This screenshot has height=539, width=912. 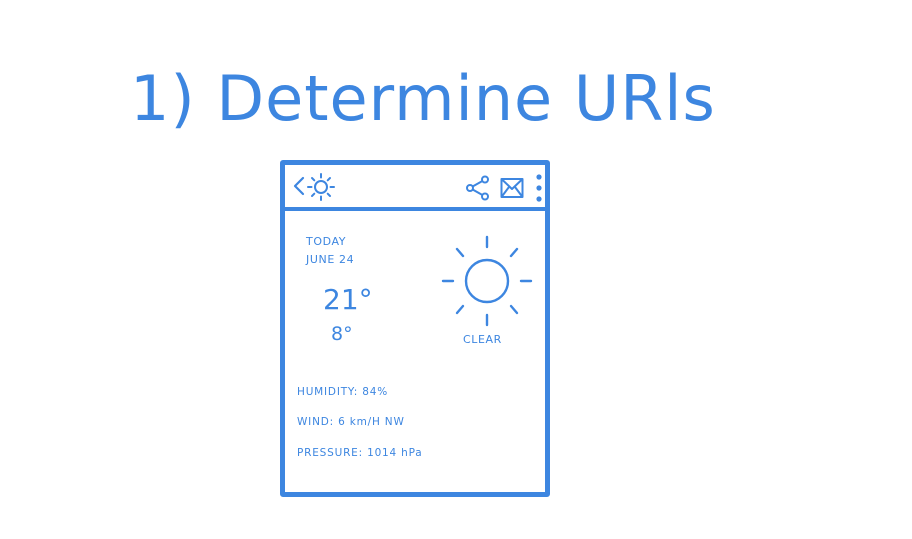 I want to click on sun-icon, so click(x=487, y=281).